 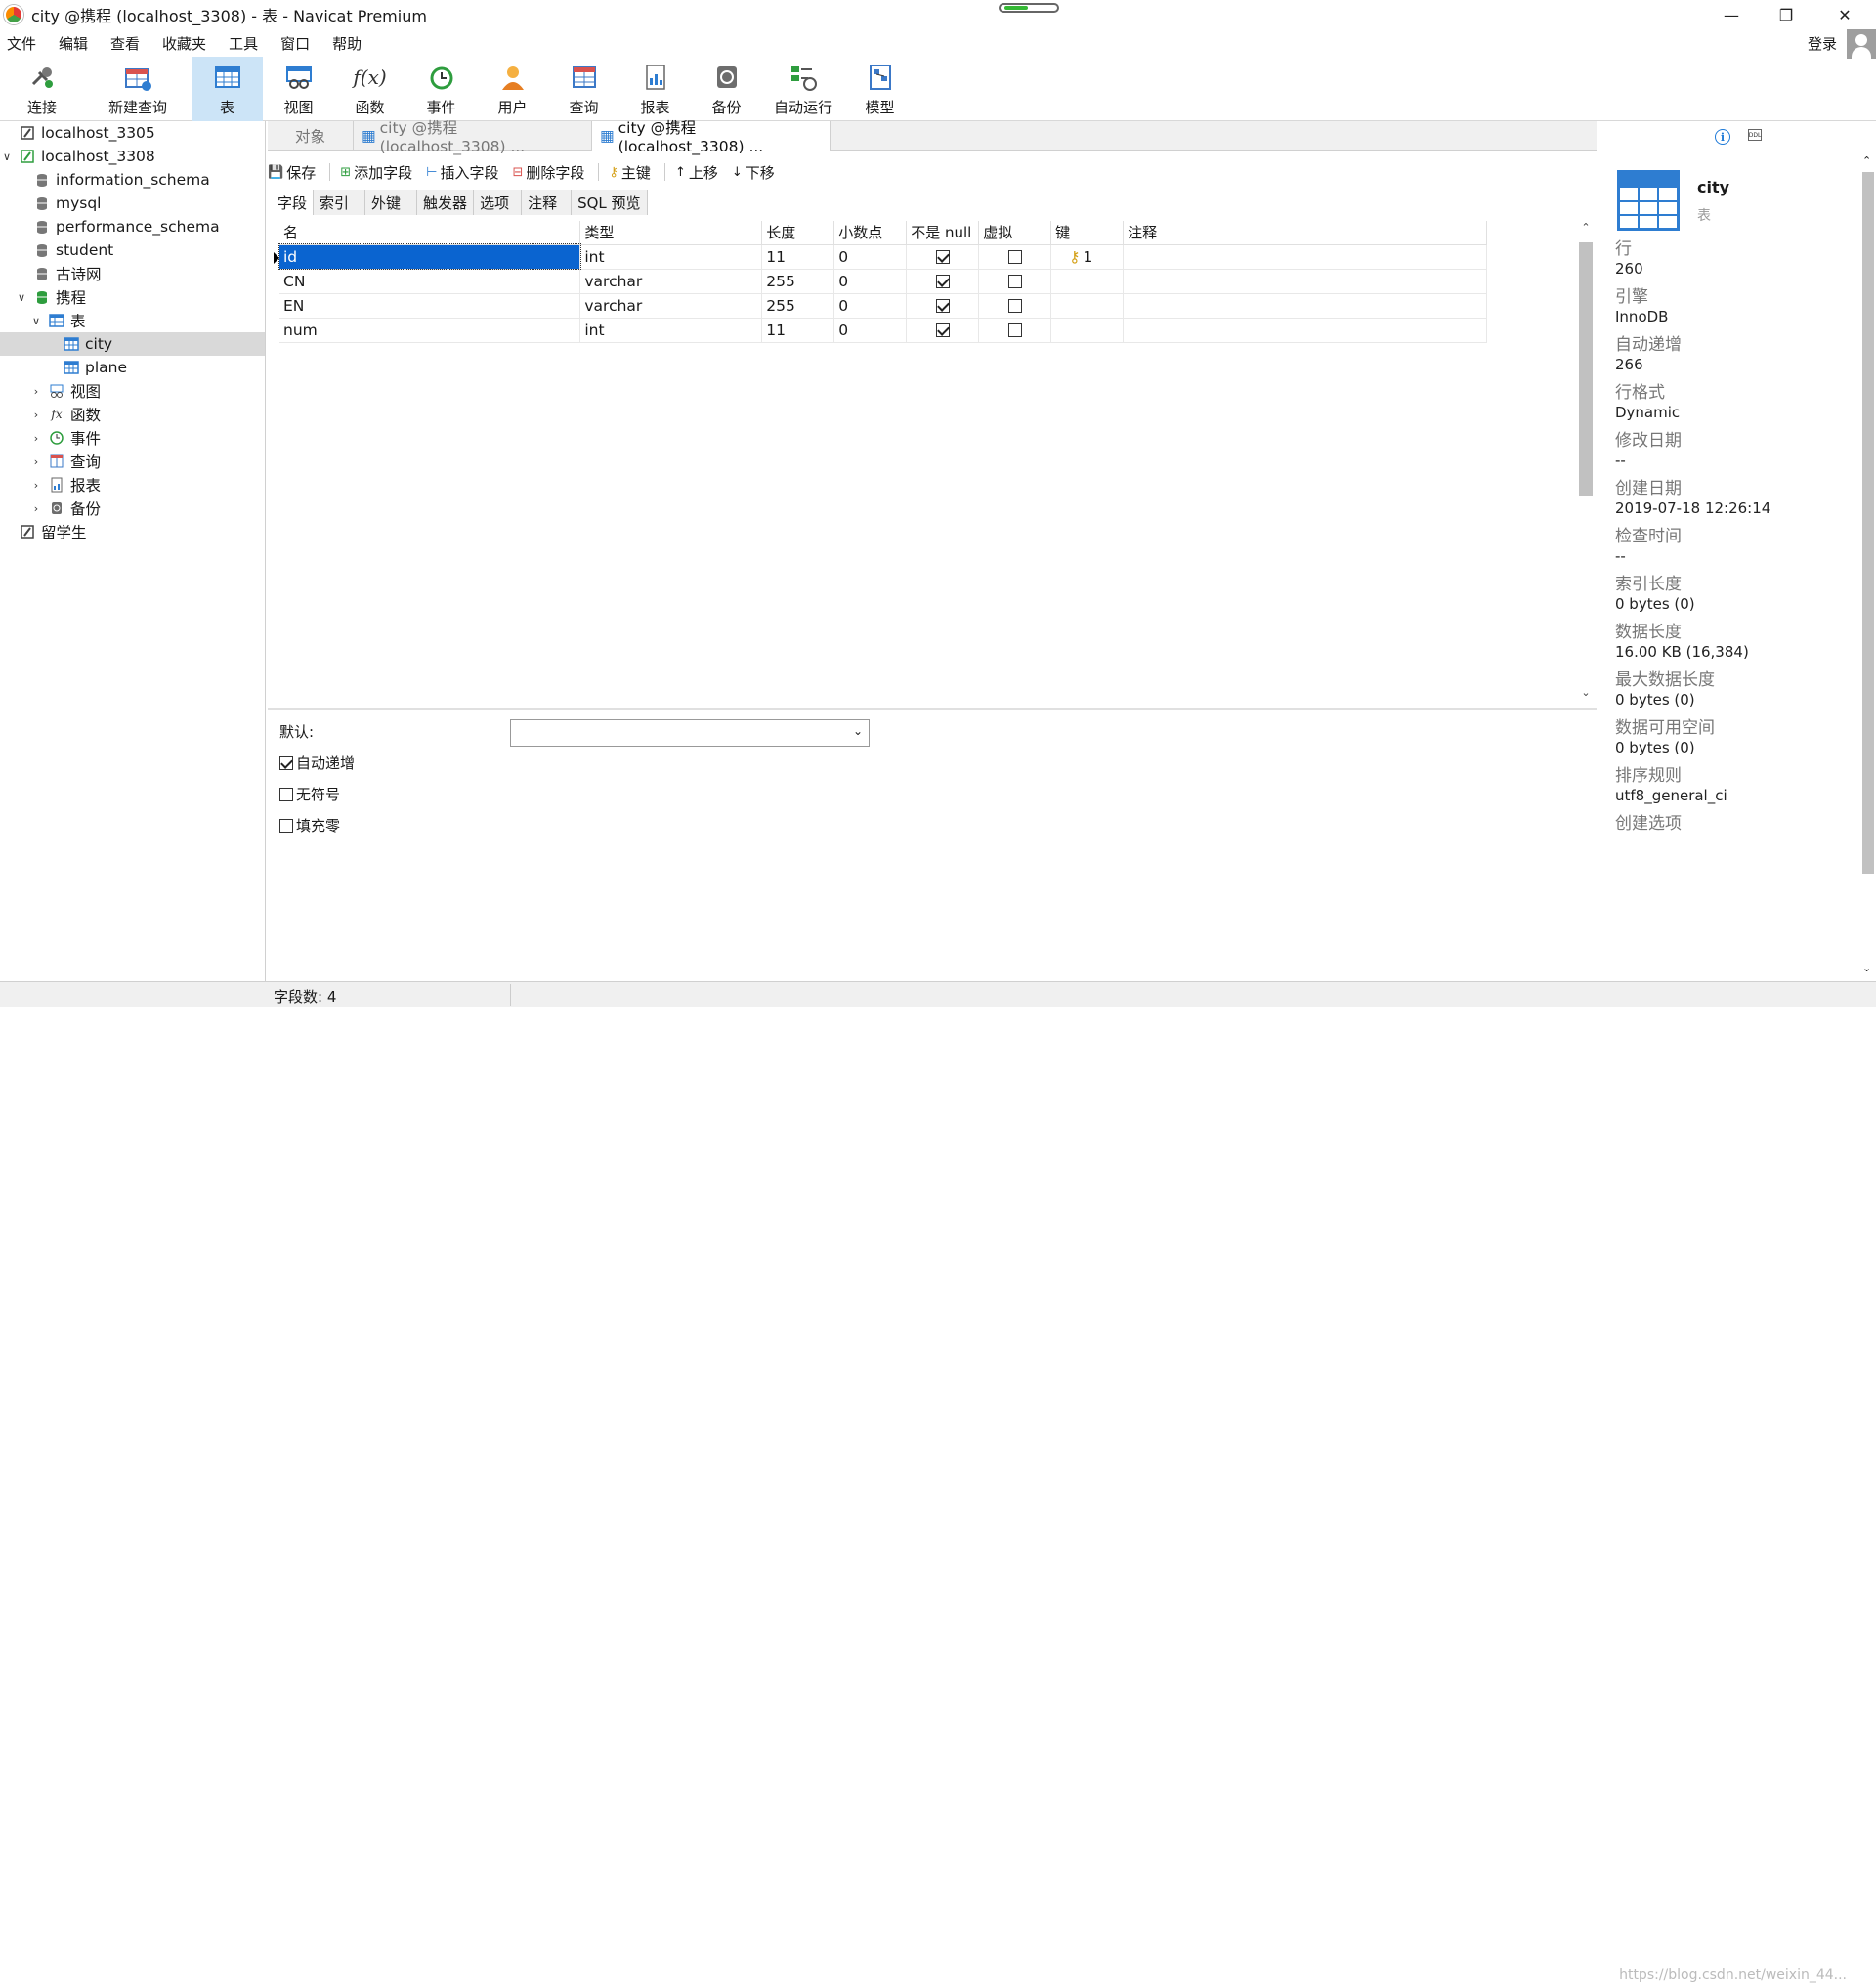 What do you see at coordinates (376, 172) in the screenshot?
I see `add-field-button: ⊞ 添加字段` at bounding box center [376, 172].